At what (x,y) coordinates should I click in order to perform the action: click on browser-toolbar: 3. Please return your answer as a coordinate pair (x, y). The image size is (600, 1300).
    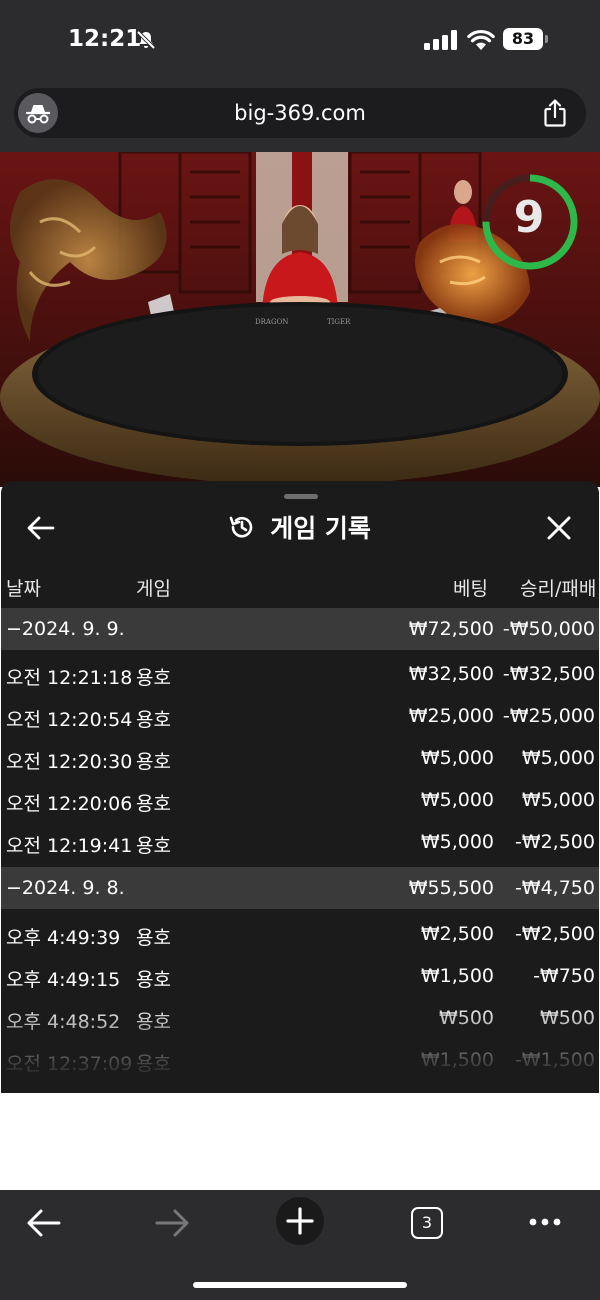
    Looking at the image, I should click on (300, 1245).